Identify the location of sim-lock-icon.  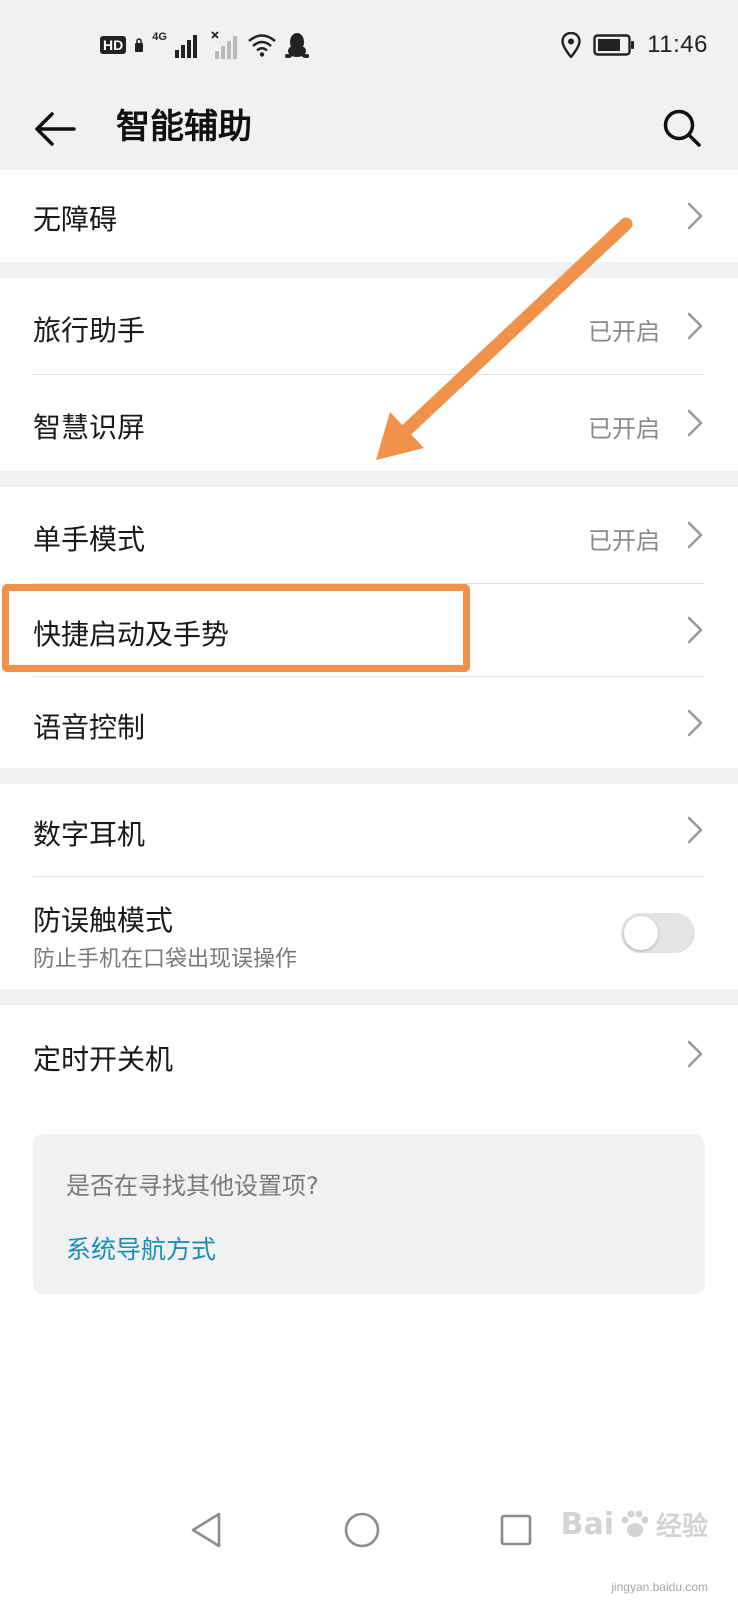
(139, 45).